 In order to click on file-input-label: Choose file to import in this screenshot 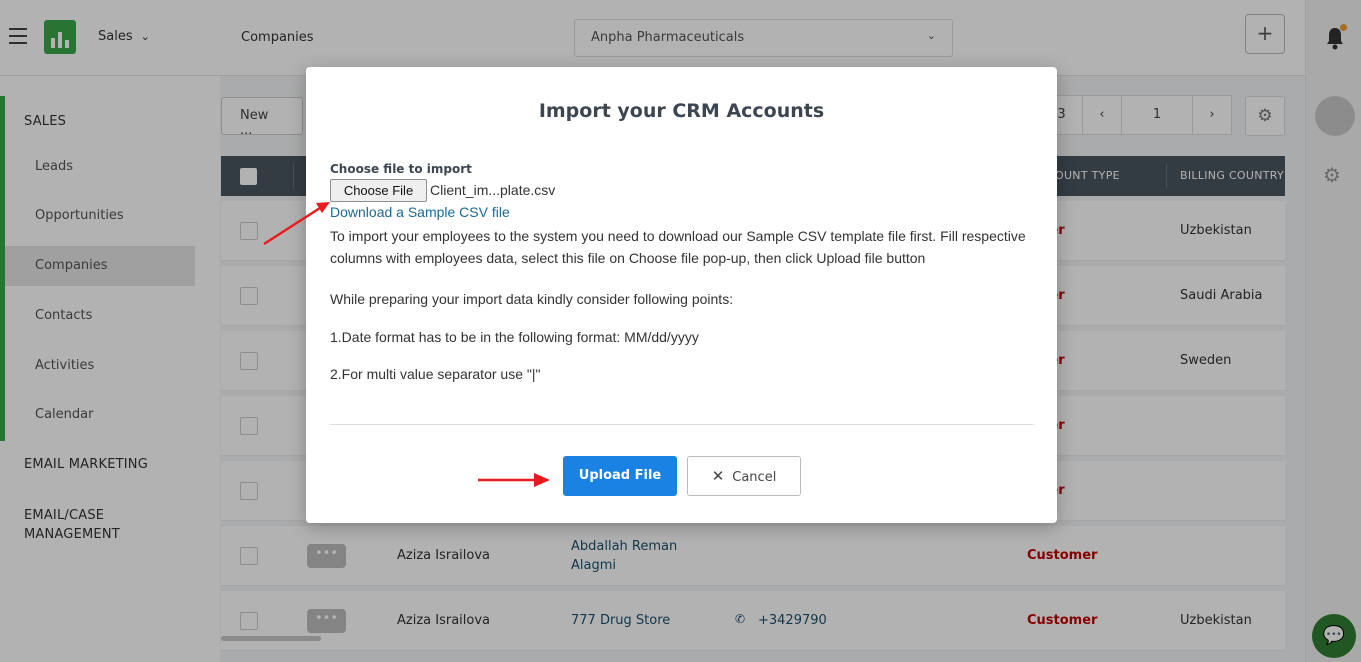, I will do `click(401, 169)`.